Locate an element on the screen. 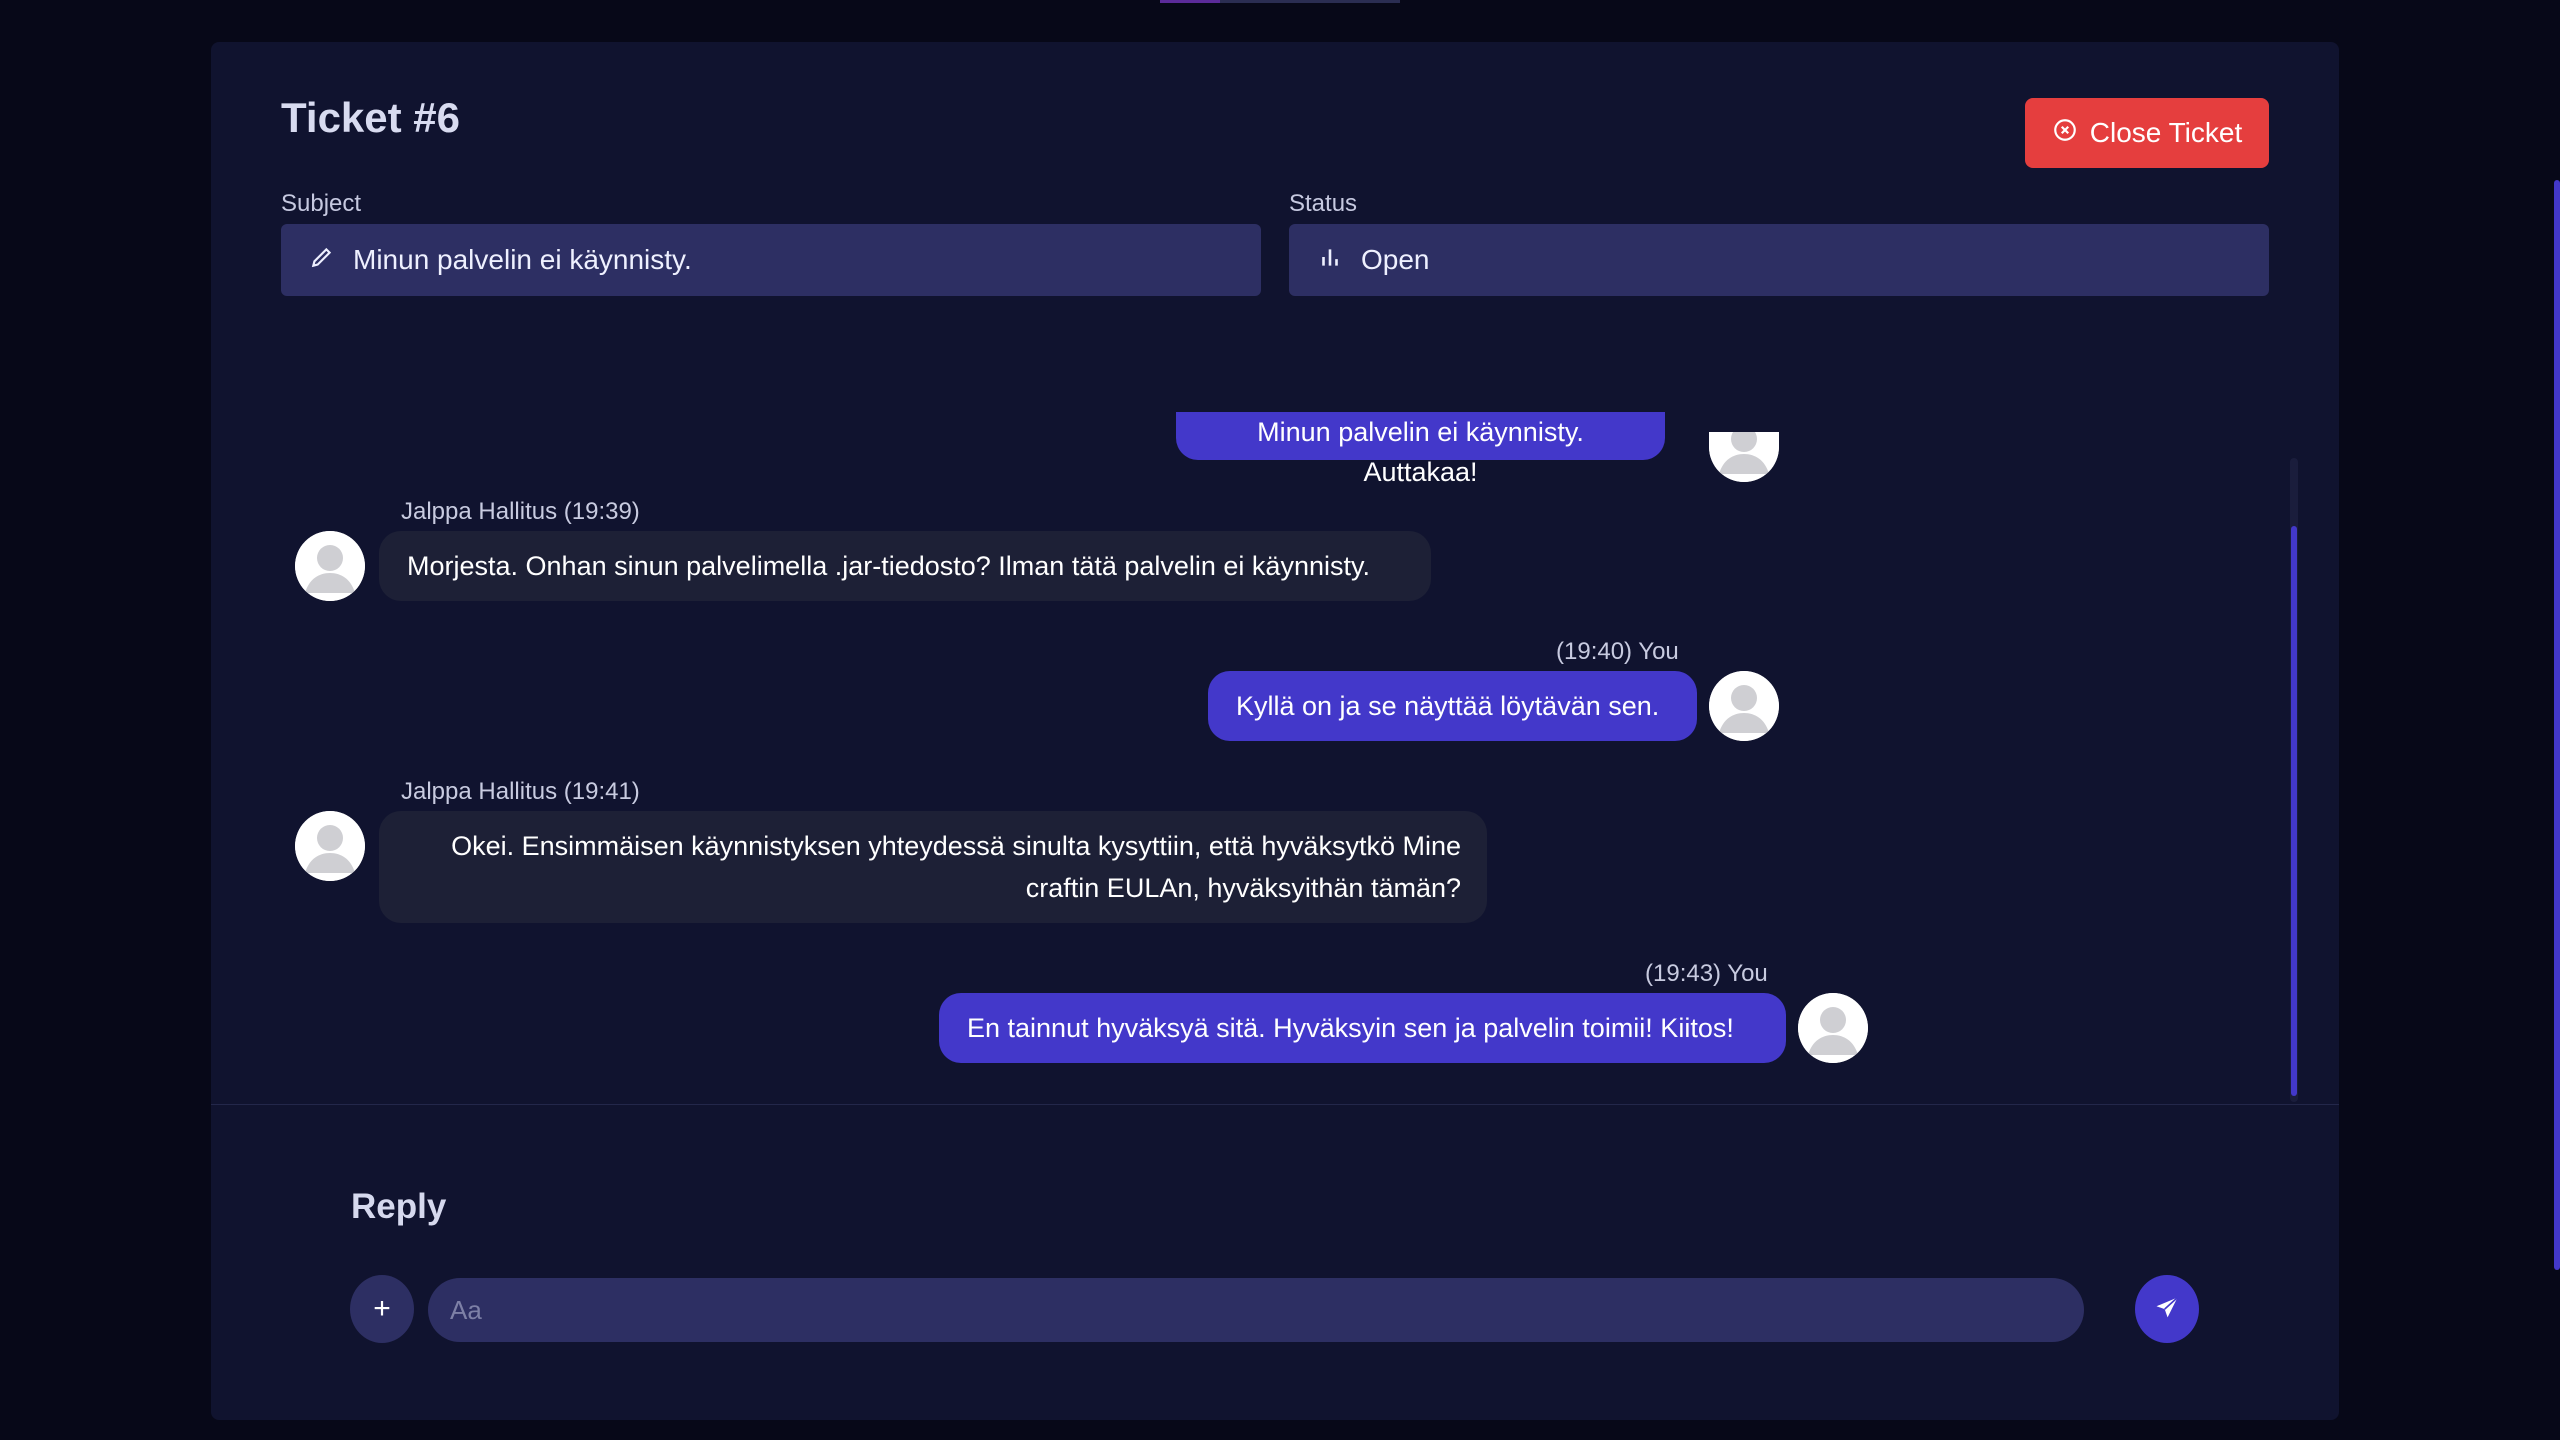  top-accent-bar is located at coordinates (1280, 1).